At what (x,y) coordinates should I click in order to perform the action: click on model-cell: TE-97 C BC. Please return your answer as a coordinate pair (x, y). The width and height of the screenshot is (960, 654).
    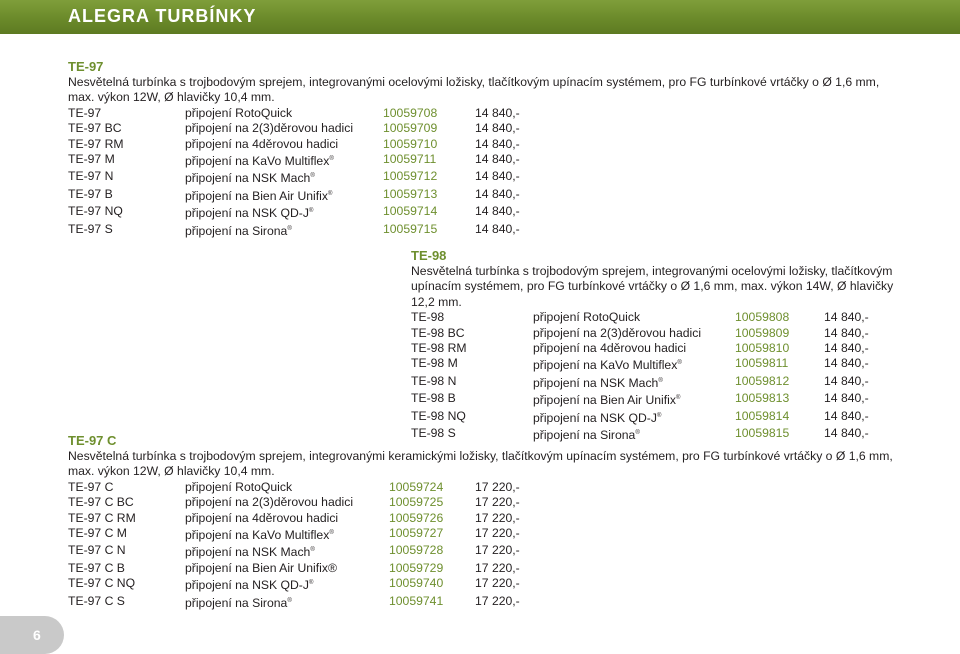
    Looking at the image, I should click on (126, 502).